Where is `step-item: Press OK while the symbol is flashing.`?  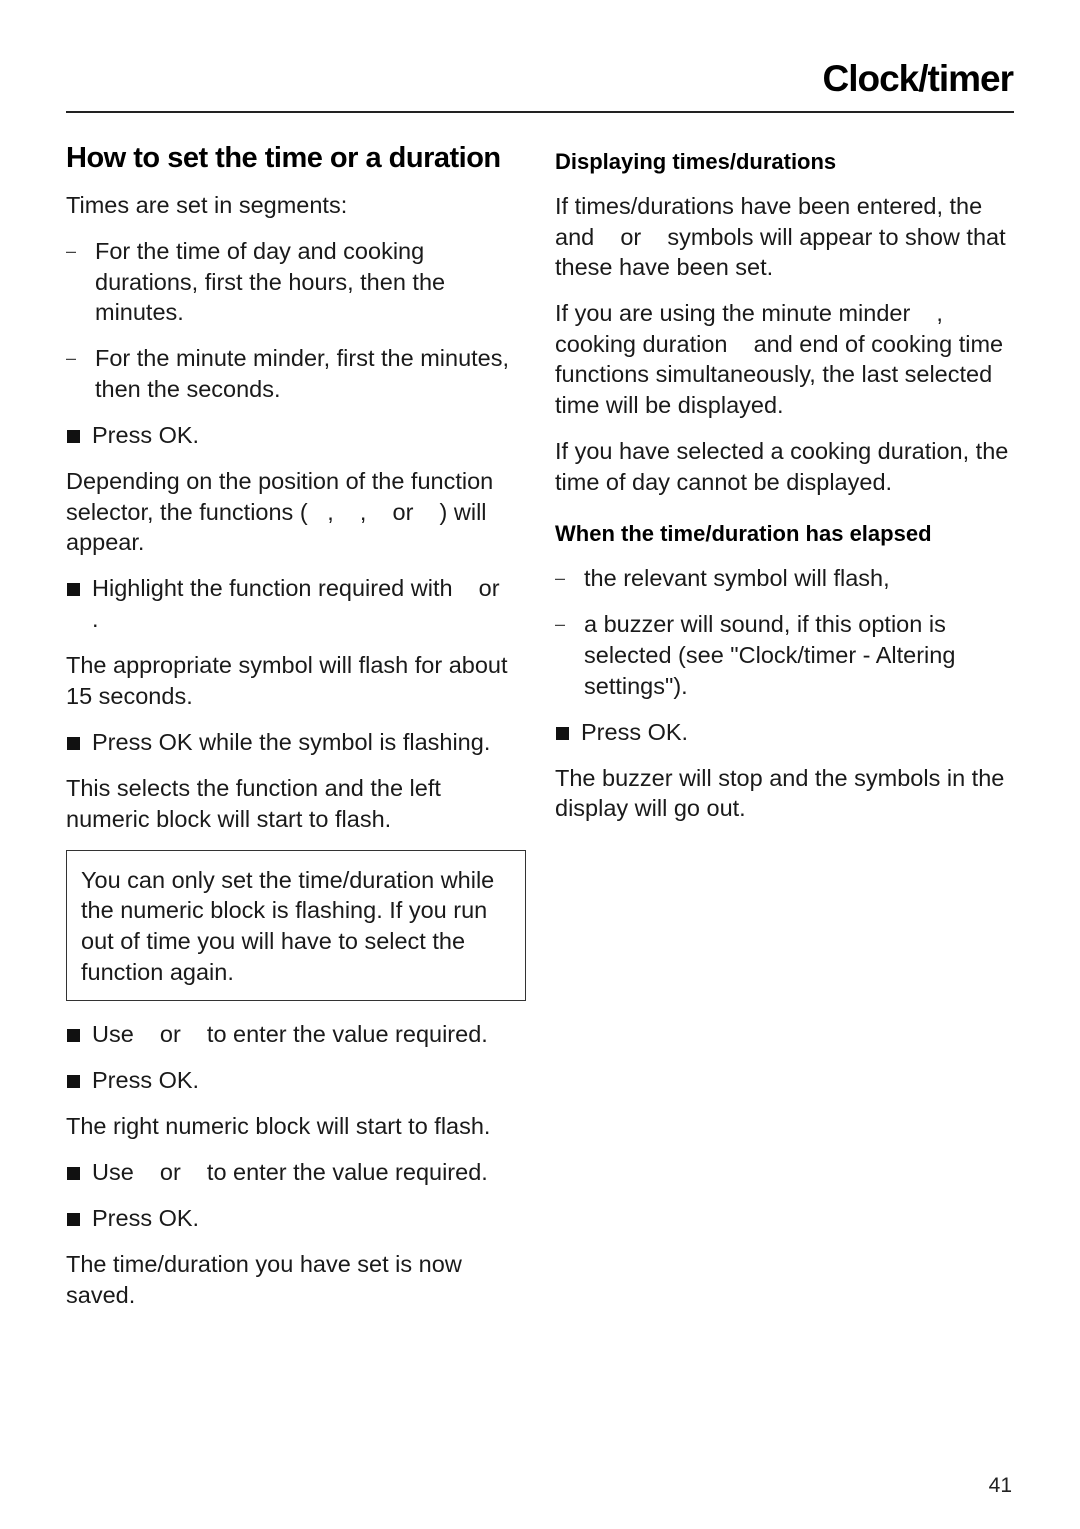 step-item: Press OK while the symbol is flashing. is located at coordinates (296, 742).